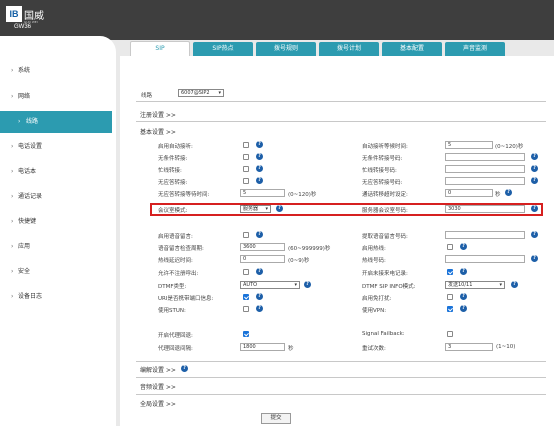  Describe the element at coordinates (374, 261) in the screenshot. I see `hotline-number-label: 热线号码:` at that location.